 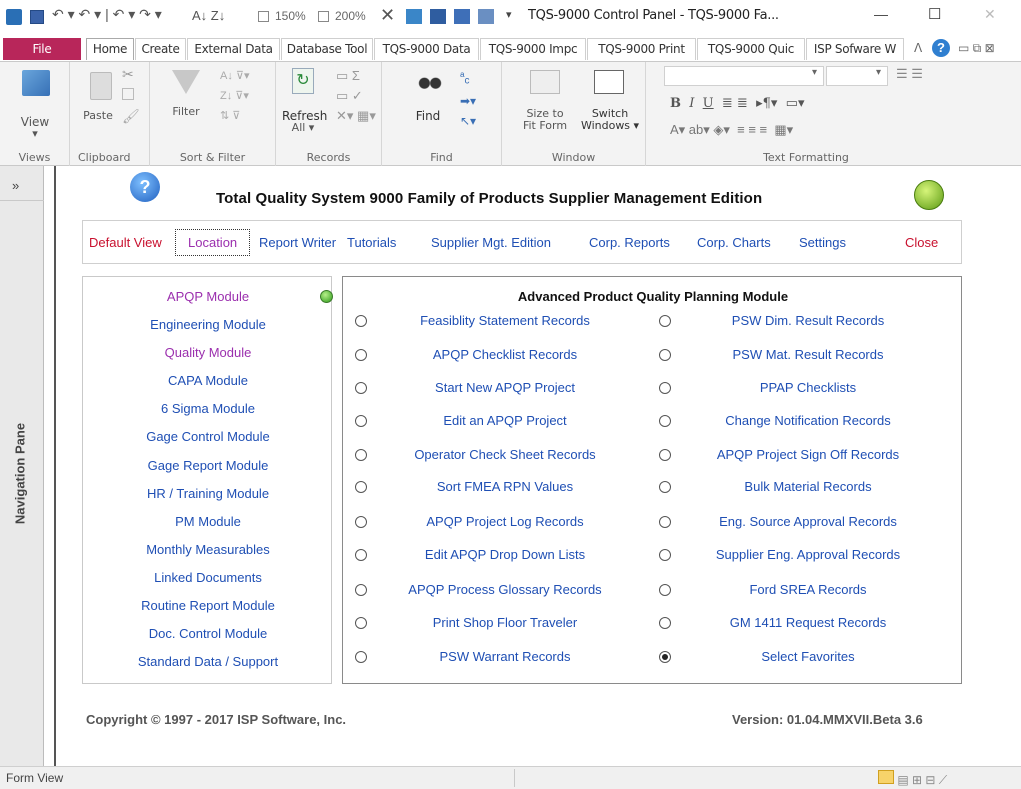 What do you see at coordinates (990, 14) in the screenshot?
I see `close-window-button: ✕` at bounding box center [990, 14].